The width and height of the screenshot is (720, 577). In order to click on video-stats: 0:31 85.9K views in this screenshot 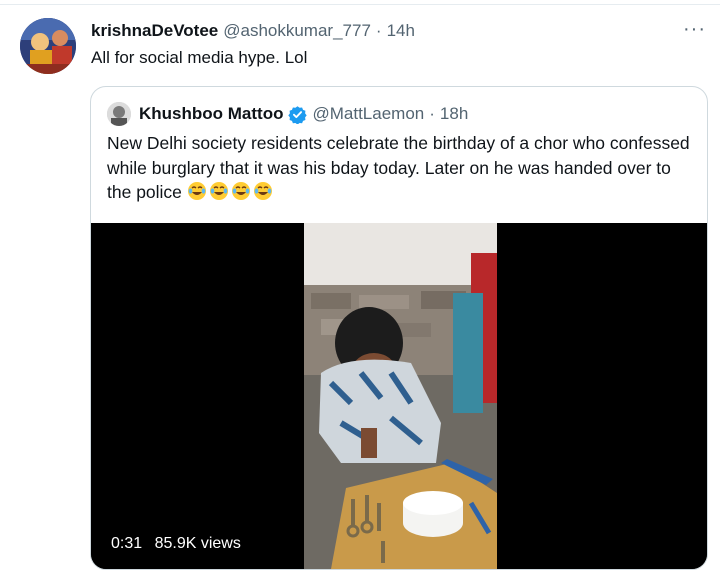, I will do `click(180, 544)`.